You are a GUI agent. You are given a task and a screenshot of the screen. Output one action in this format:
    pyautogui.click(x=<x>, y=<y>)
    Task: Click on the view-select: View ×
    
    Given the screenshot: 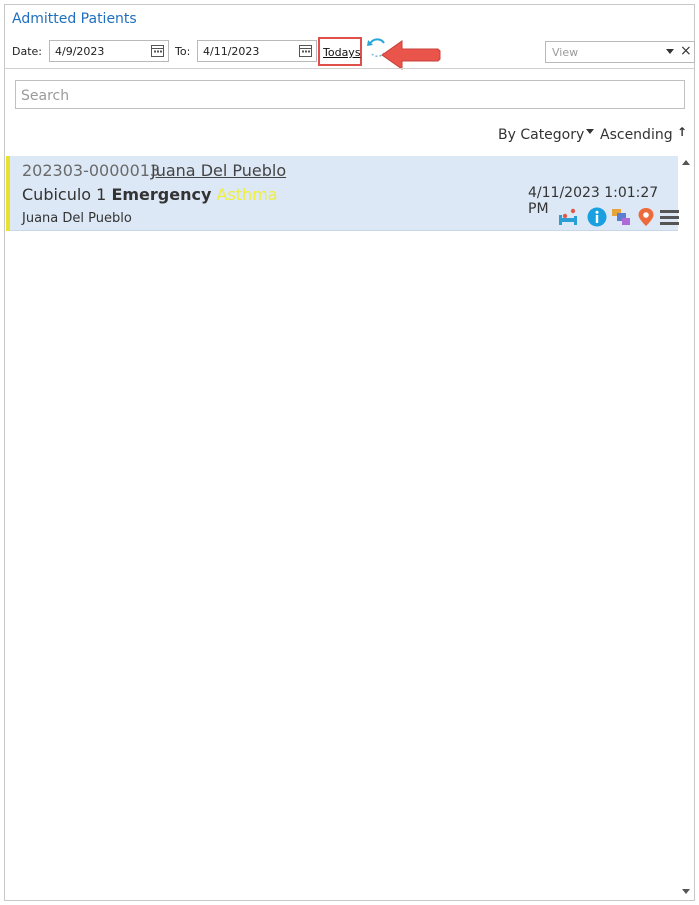 What is the action you would take?
    pyautogui.click(x=620, y=52)
    